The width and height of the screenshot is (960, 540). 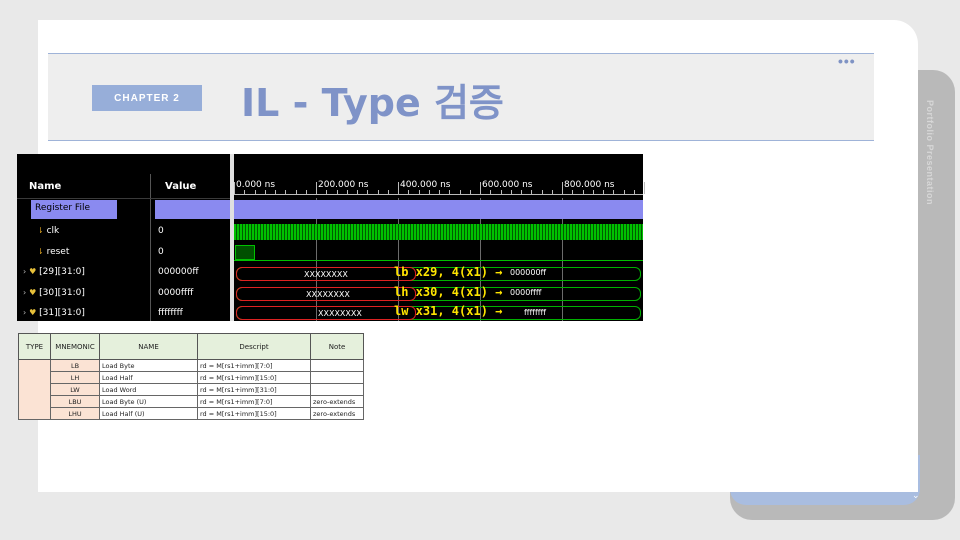 I want to click on bus-value: 0000ffff, so click(x=526, y=292).